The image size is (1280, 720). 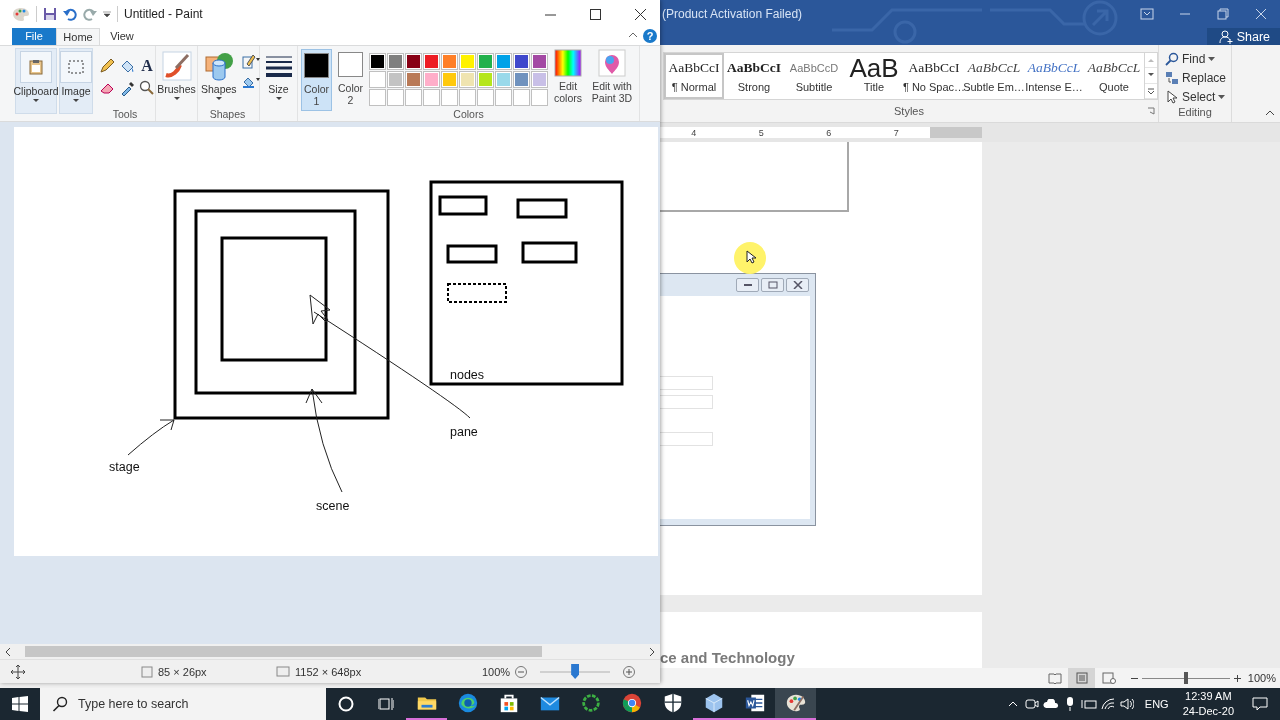 I want to click on clipboard-icon, so click(x=36, y=66).